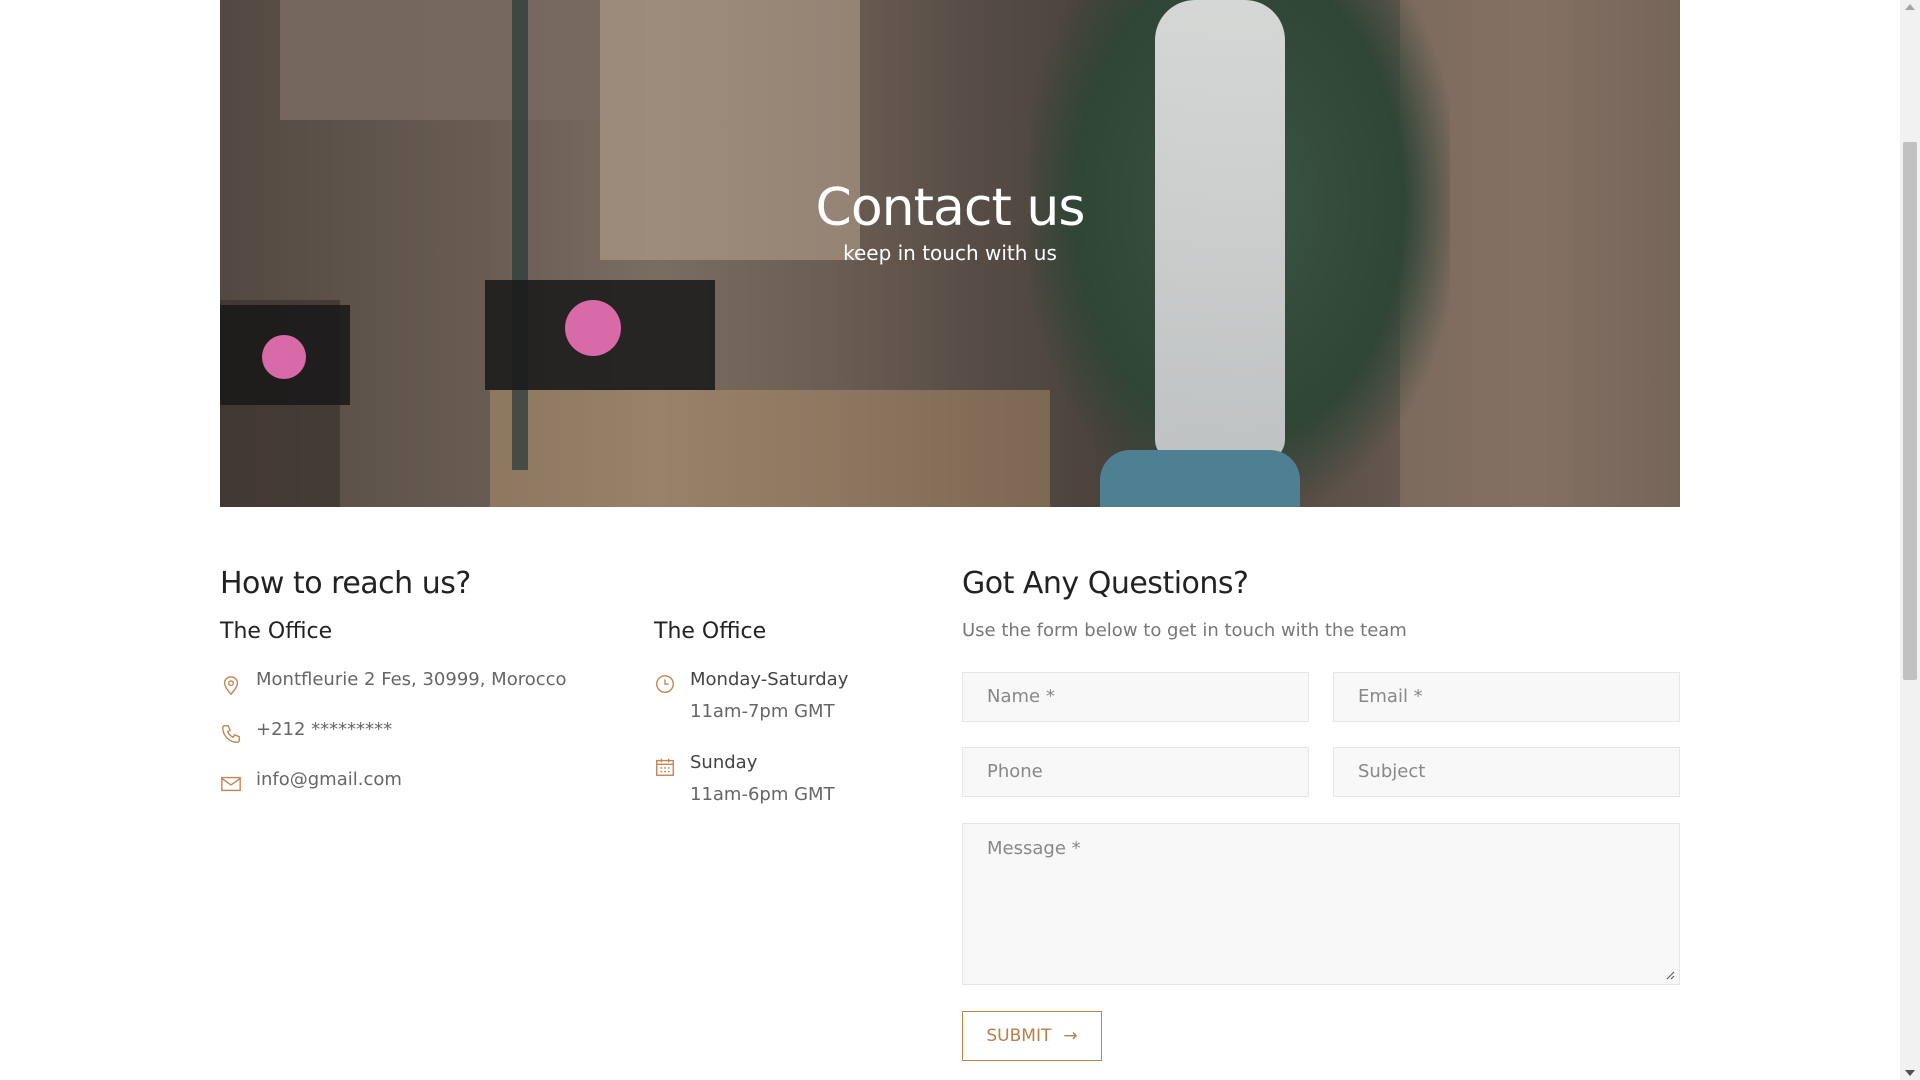 The height and width of the screenshot is (1080, 1920). Describe the element at coordinates (1321, 904) in the screenshot. I see `message-textarea: Message *` at that location.